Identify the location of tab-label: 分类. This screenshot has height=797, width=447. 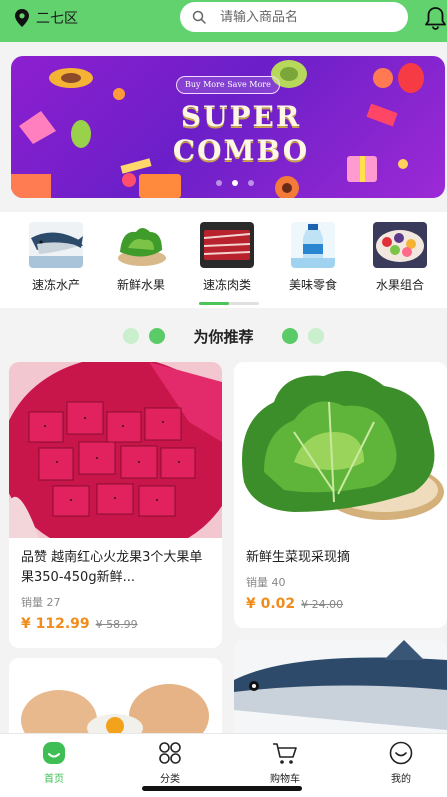
(170, 779).